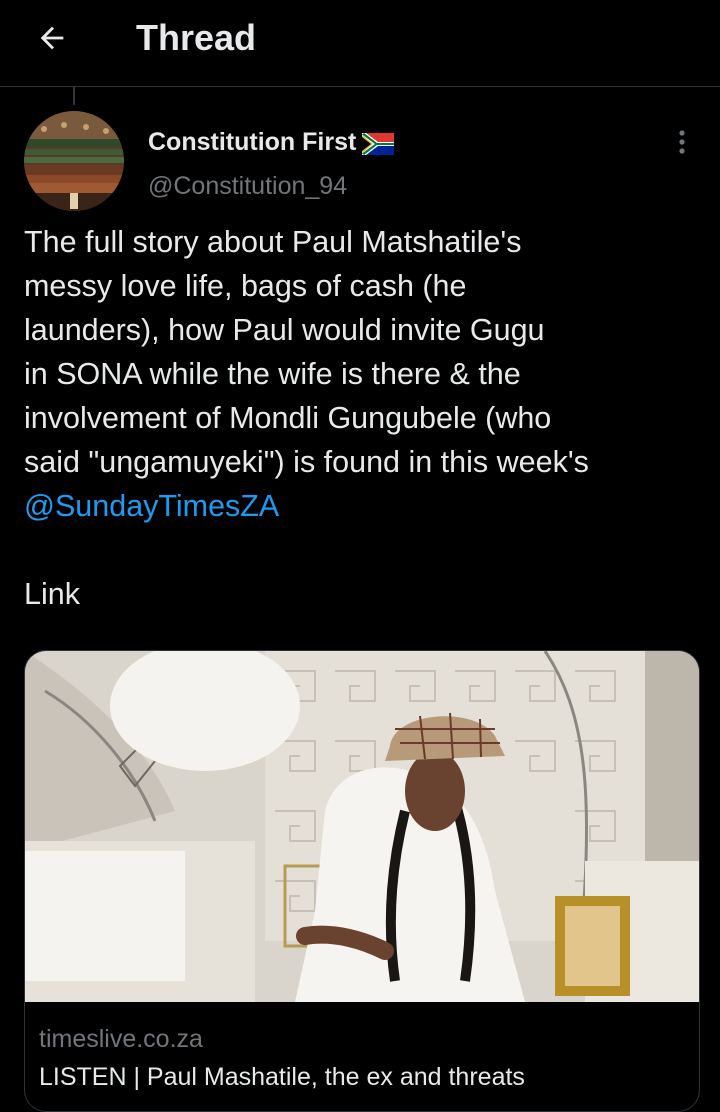 Image resolution: width=720 pixels, height=1112 pixels. What do you see at coordinates (74, 96) in the screenshot?
I see `thread-connector-line` at bounding box center [74, 96].